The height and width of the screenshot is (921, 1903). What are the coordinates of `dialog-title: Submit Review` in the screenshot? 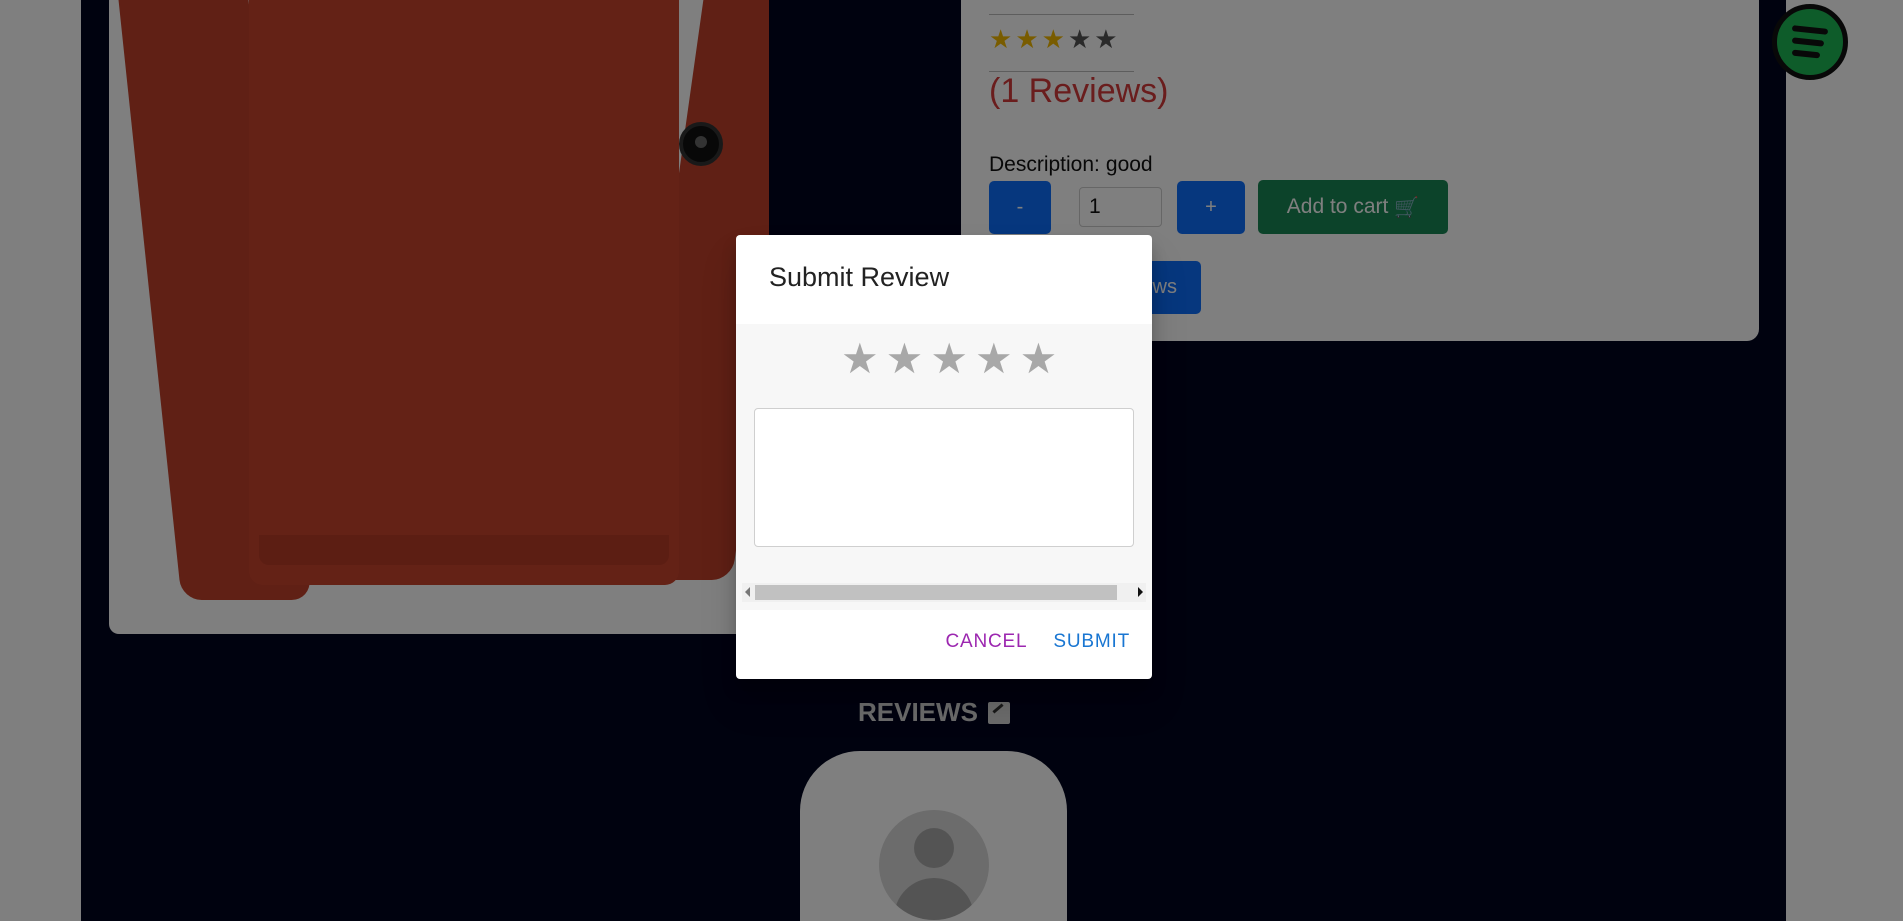 It's located at (859, 277).